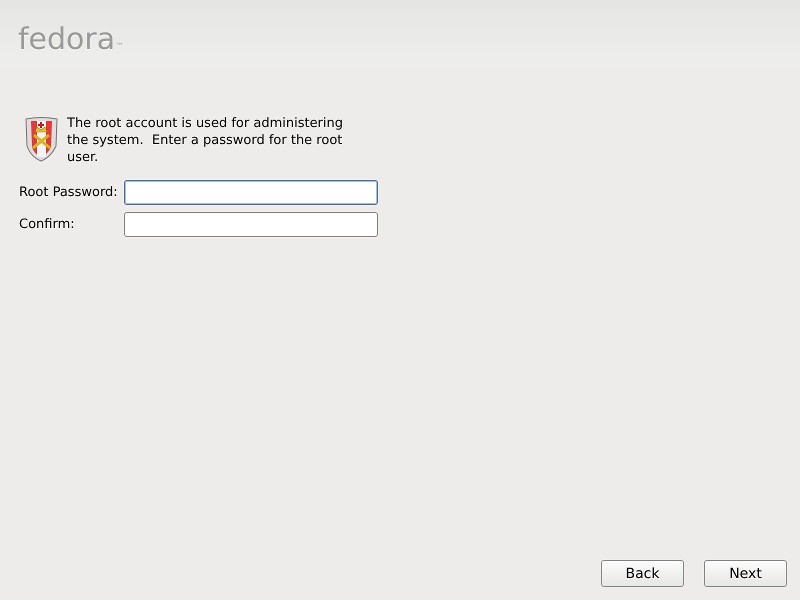 The height and width of the screenshot is (600, 800). I want to click on fedora-logo: fedora, so click(67, 40).